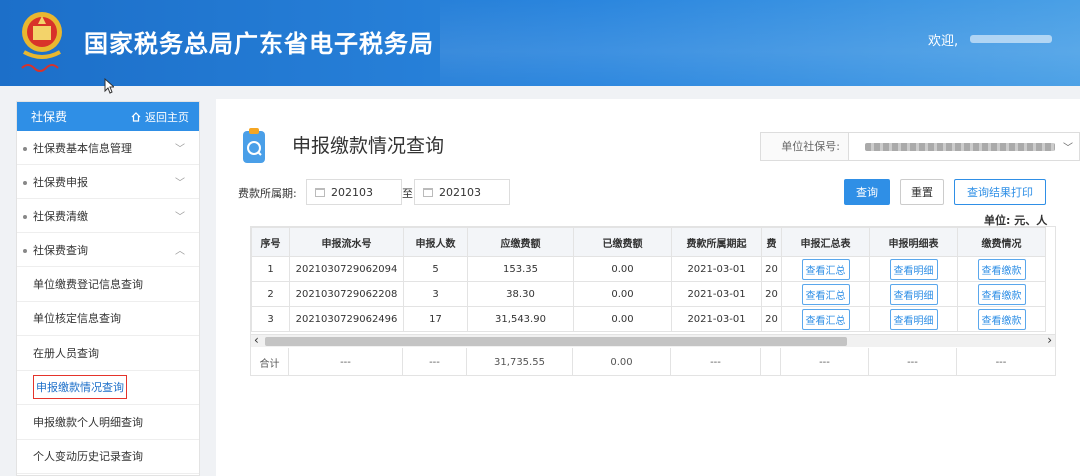 This screenshot has height=476, width=1080. What do you see at coordinates (368, 146) in the screenshot?
I see `page-title: 申报缴款情况查询` at bounding box center [368, 146].